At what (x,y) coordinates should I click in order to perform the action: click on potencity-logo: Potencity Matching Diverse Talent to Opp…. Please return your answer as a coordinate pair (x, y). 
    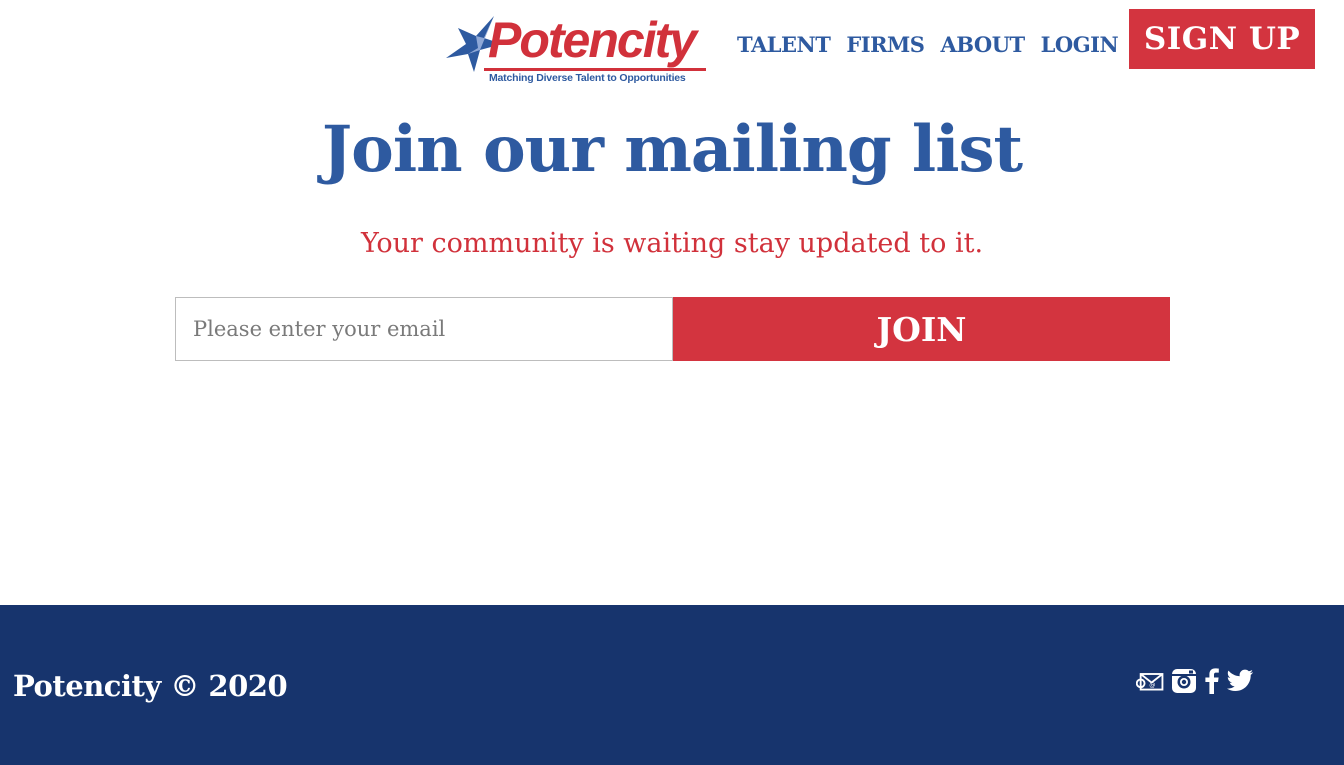
    Looking at the image, I should click on (577, 50).